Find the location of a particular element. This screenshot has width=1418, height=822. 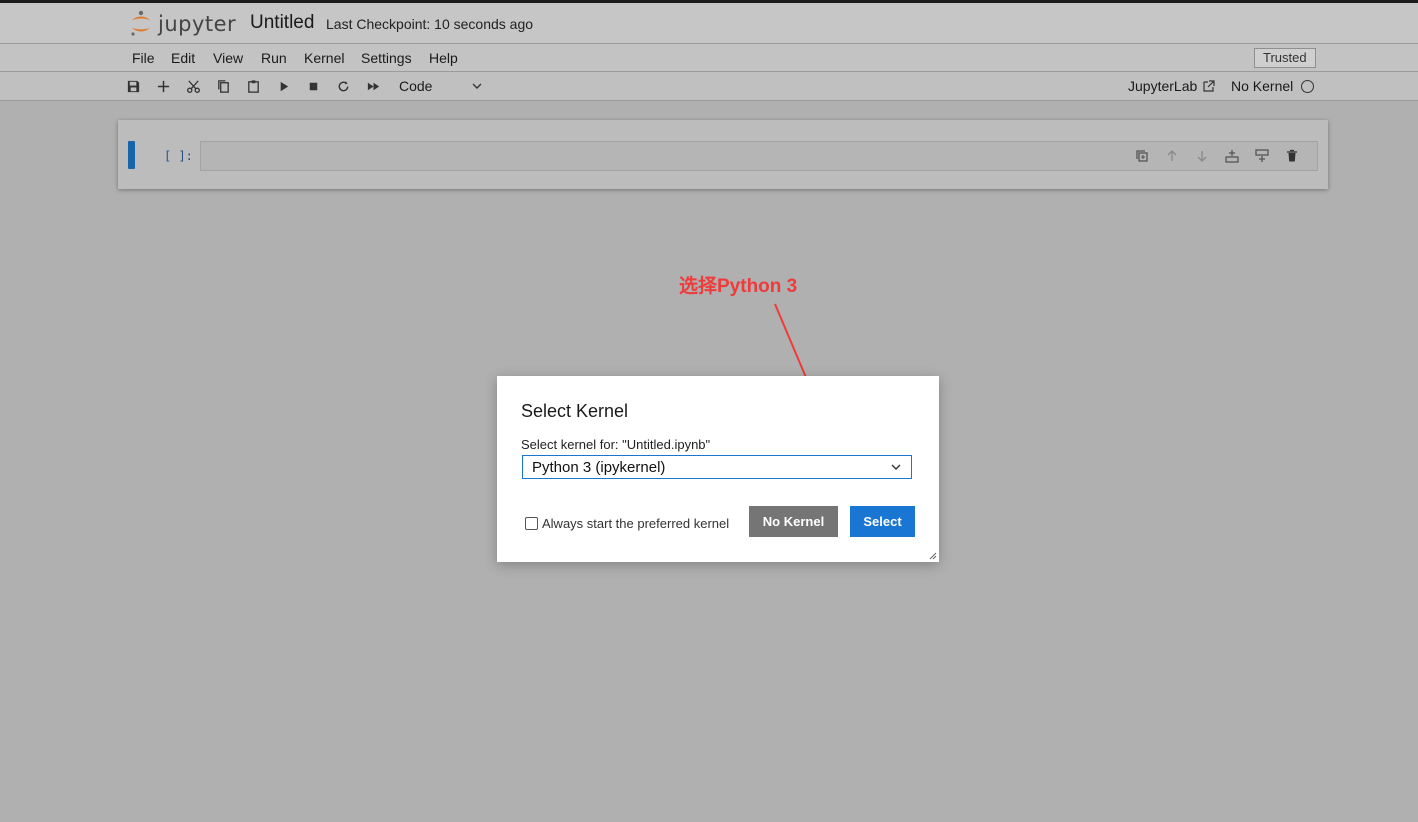

menu-view: View is located at coordinates (228, 58).